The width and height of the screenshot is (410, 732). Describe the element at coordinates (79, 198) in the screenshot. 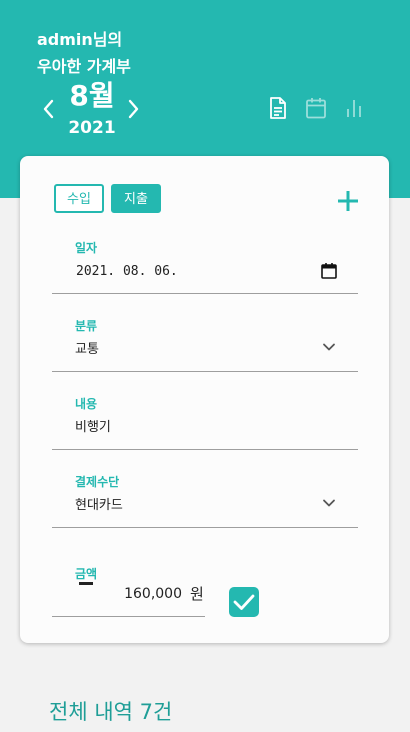

I see `income-button: 수입` at that location.